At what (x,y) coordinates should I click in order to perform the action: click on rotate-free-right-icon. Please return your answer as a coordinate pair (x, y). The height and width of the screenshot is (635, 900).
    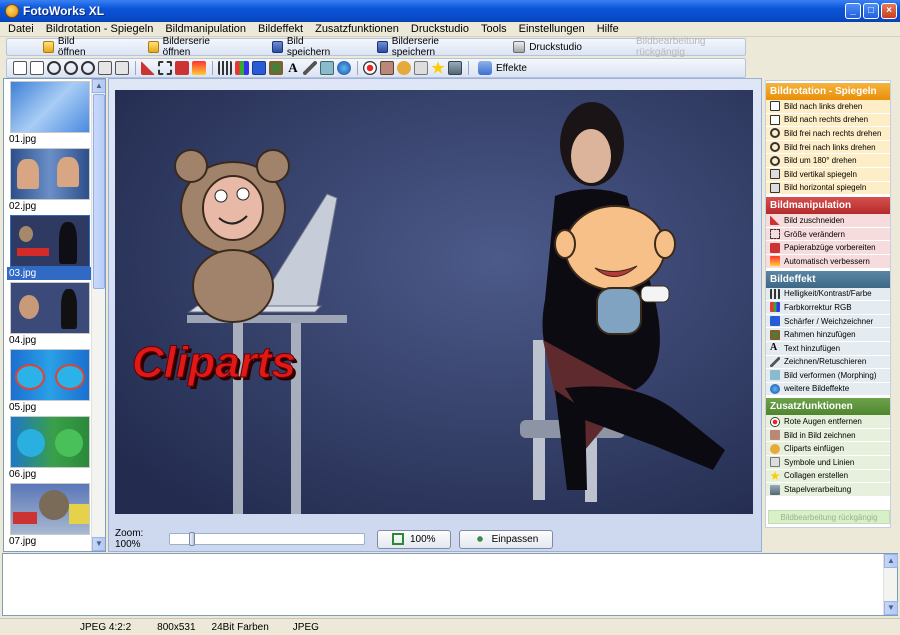
    Looking at the image, I should click on (54, 68).